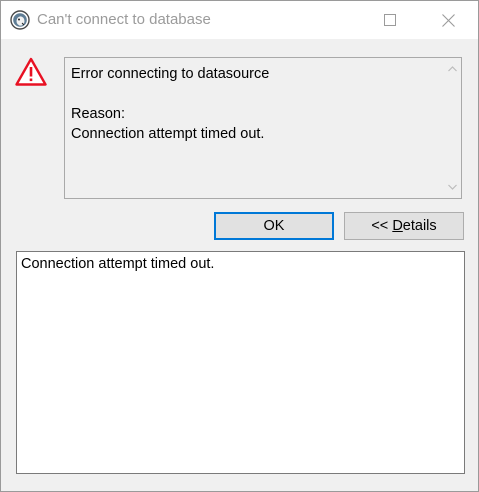 Image resolution: width=479 pixels, height=492 pixels. I want to click on scroll-up-icon, so click(452, 69).